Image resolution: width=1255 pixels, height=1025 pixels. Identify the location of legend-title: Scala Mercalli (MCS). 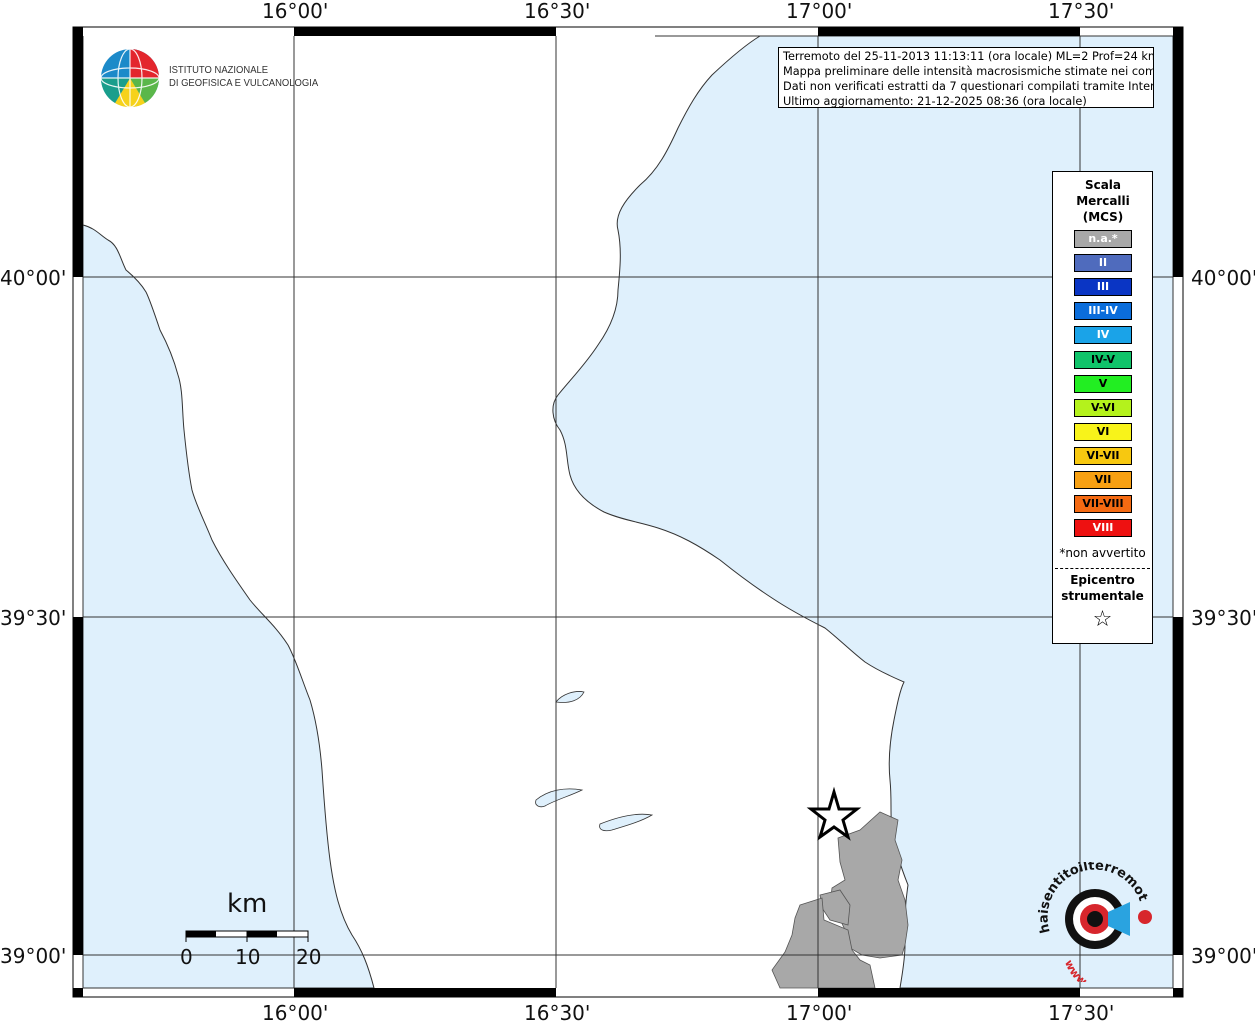
(1103, 201).